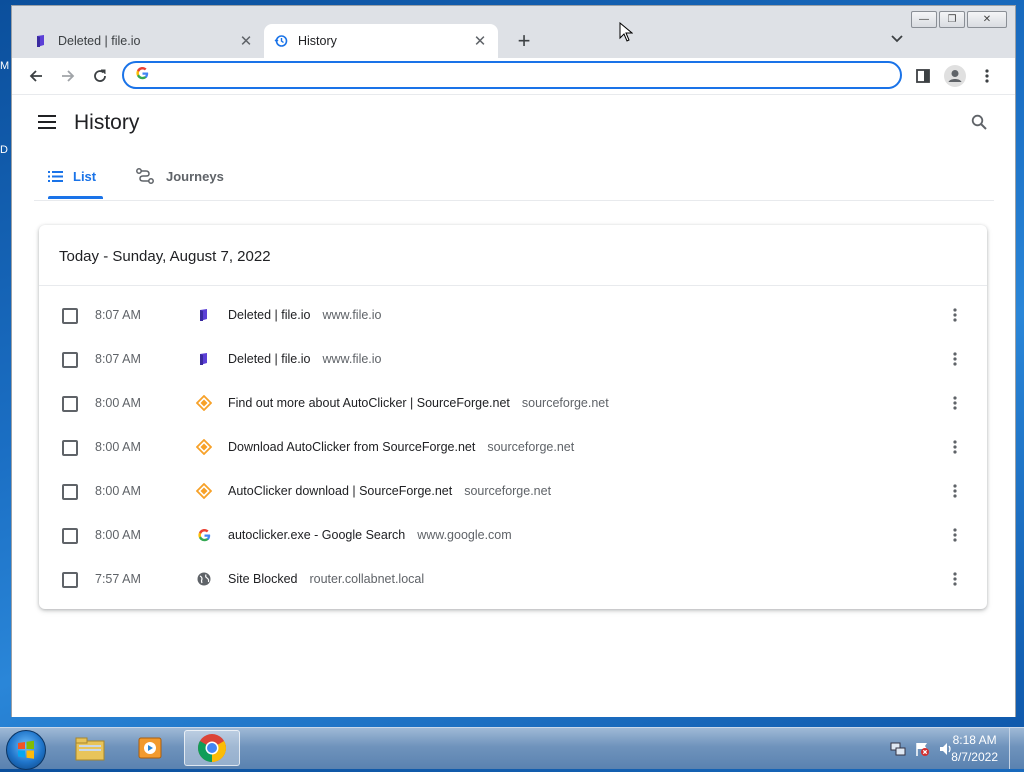 This screenshot has height=772, width=1024. Describe the element at coordinates (195, 176) in the screenshot. I see `tab-journeys-label: Journeys` at that location.